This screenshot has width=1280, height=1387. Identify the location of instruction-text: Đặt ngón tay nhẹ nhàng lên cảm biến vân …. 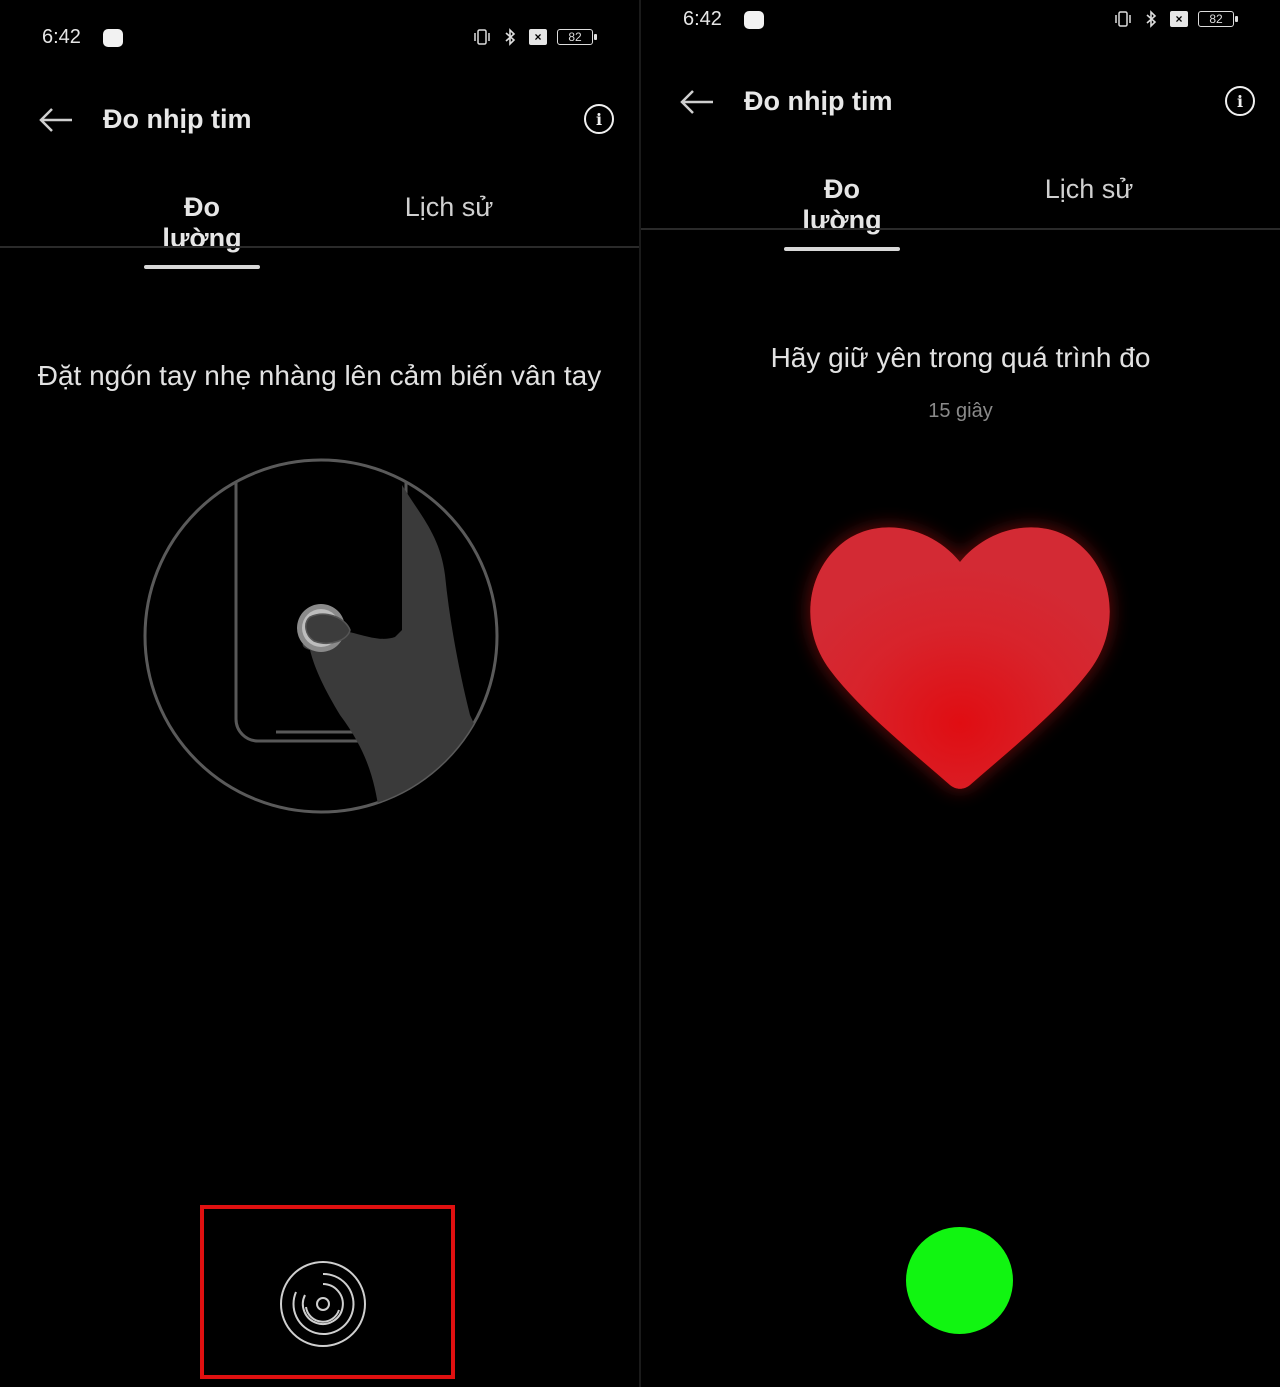
(319, 375).